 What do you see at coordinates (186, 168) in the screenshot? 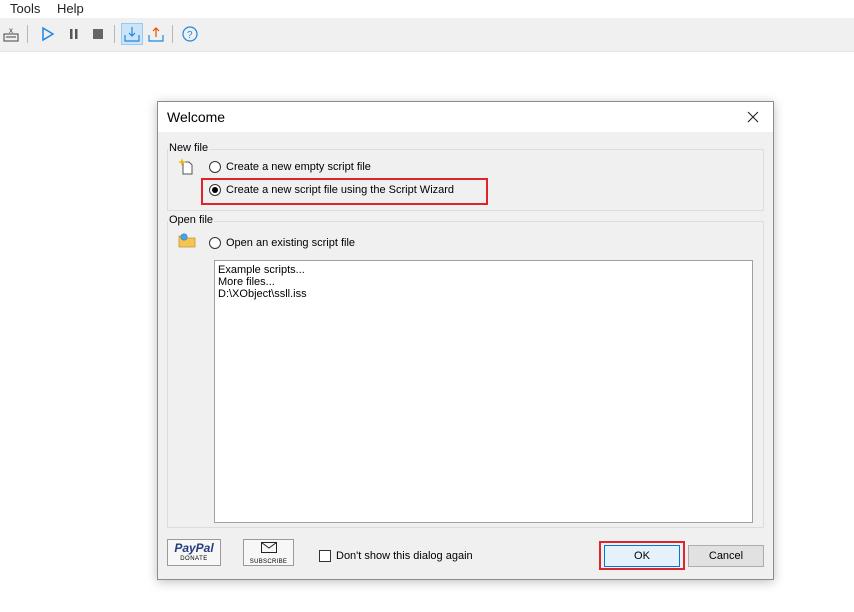
I see `new-file-icon` at bounding box center [186, 168].